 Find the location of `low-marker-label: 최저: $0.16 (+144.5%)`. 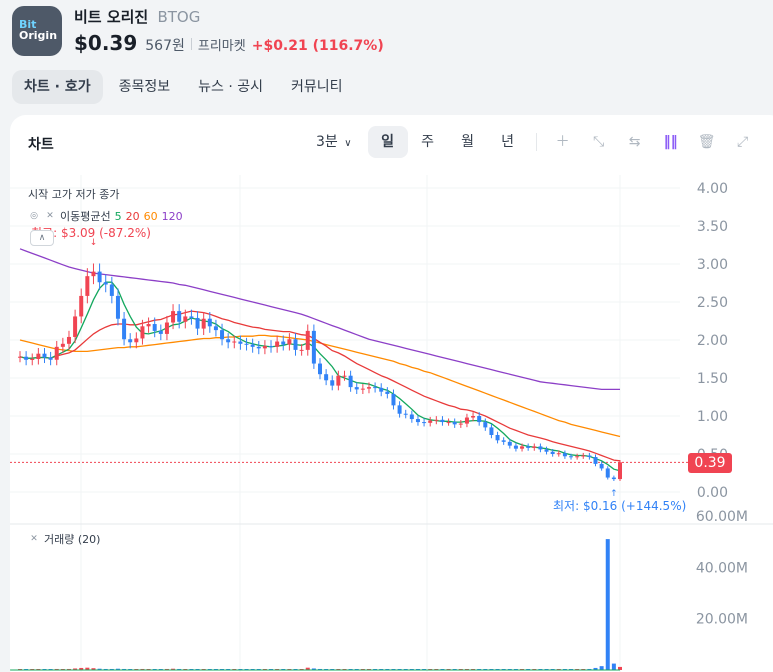

low-marker-label: 최저: $0.16 (+144.5%) is located at coordinates (620, 506).